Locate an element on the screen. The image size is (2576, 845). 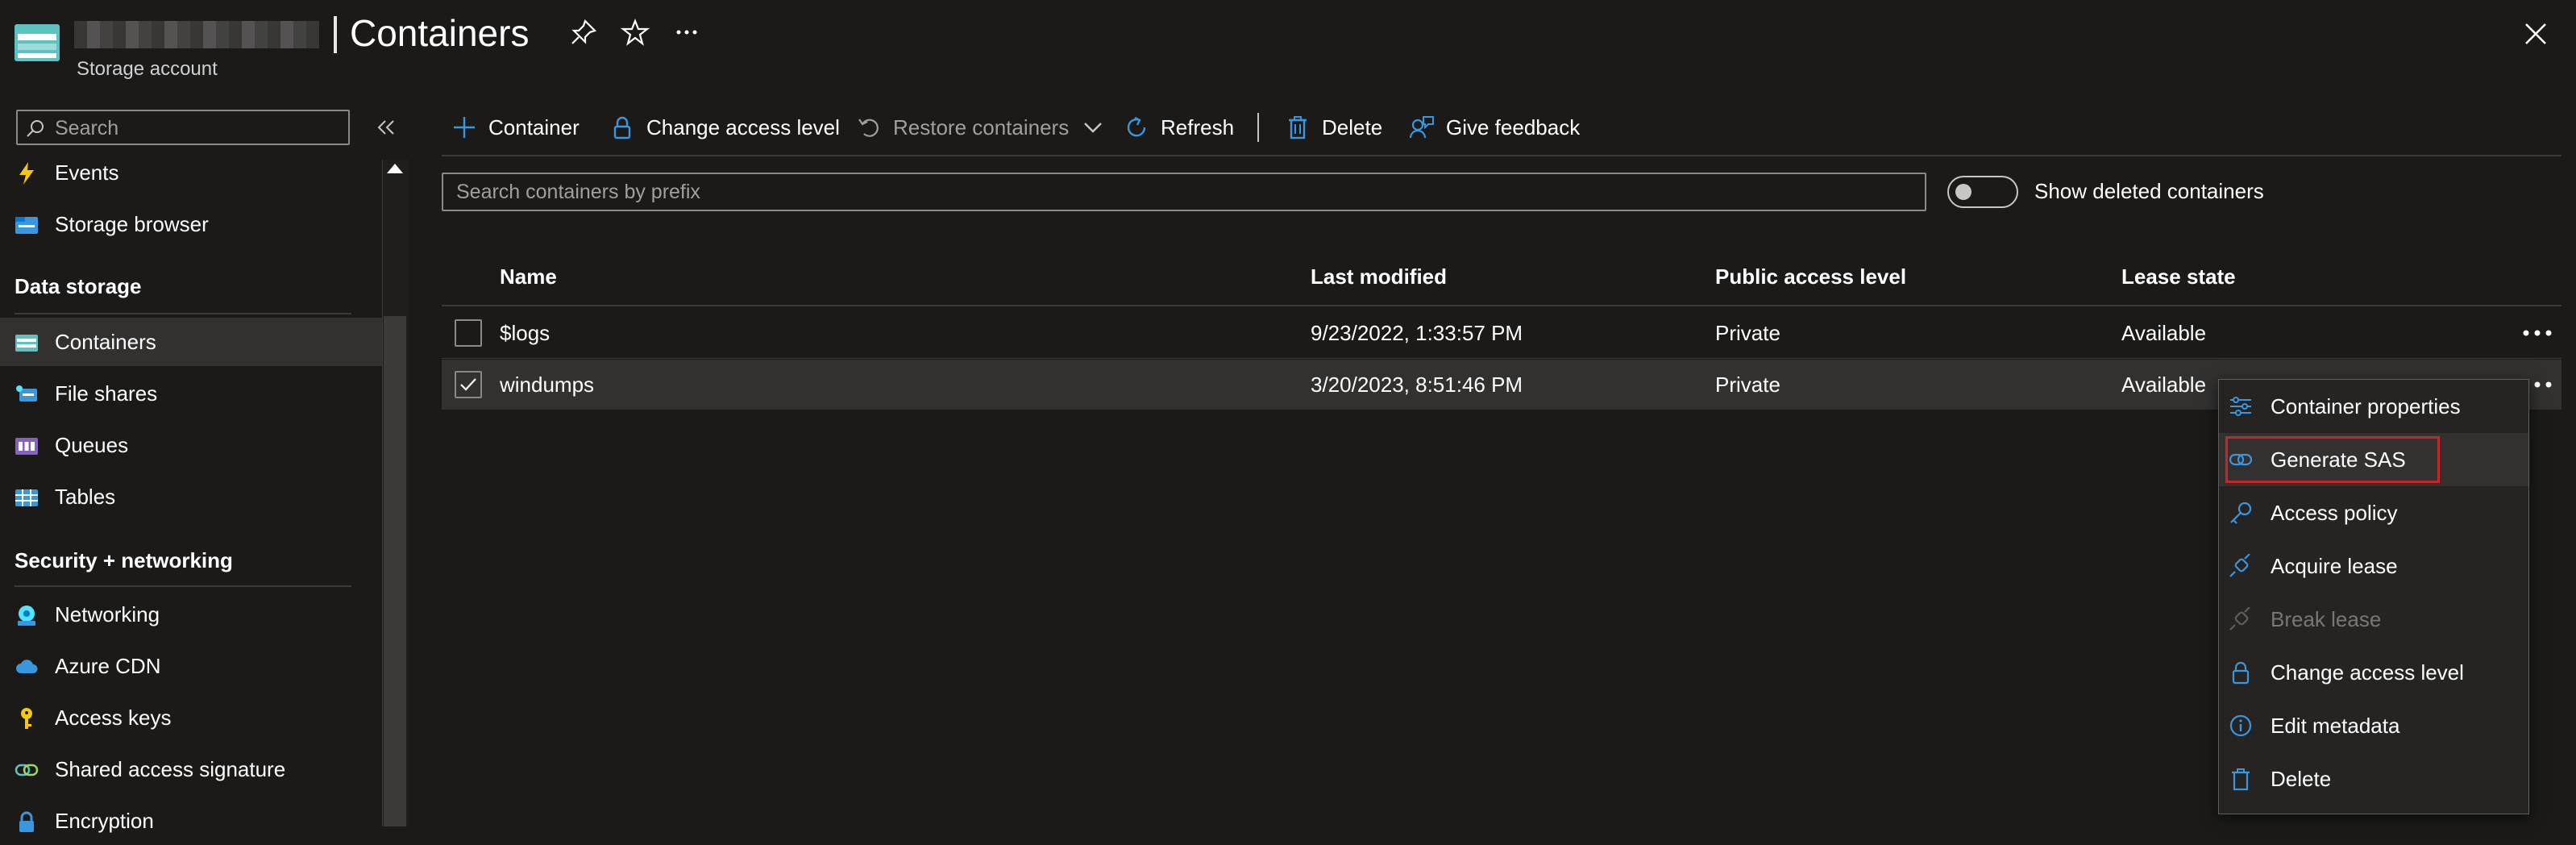
menu-item-acquire-lease: Acquire lease is located at coordinates (2373, 566).